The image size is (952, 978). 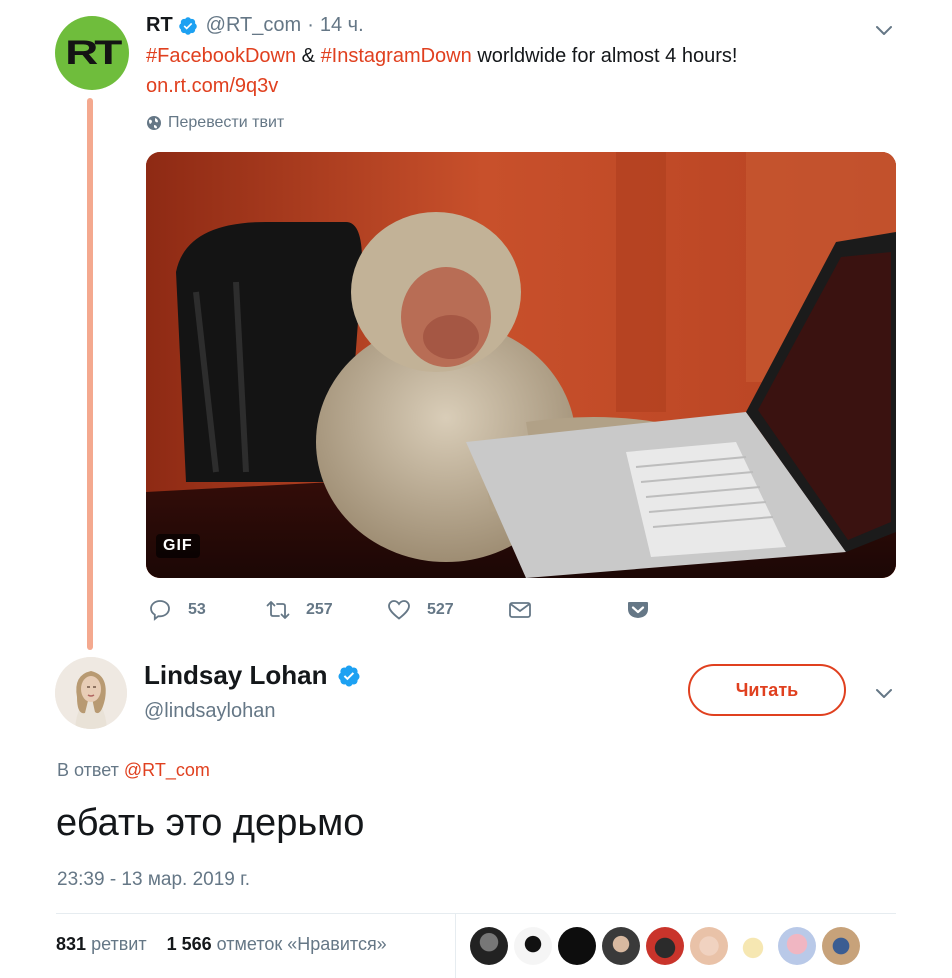 I want to click on tweet-header: RT @RT_com · 14 ч., so click(x=255, y=25).